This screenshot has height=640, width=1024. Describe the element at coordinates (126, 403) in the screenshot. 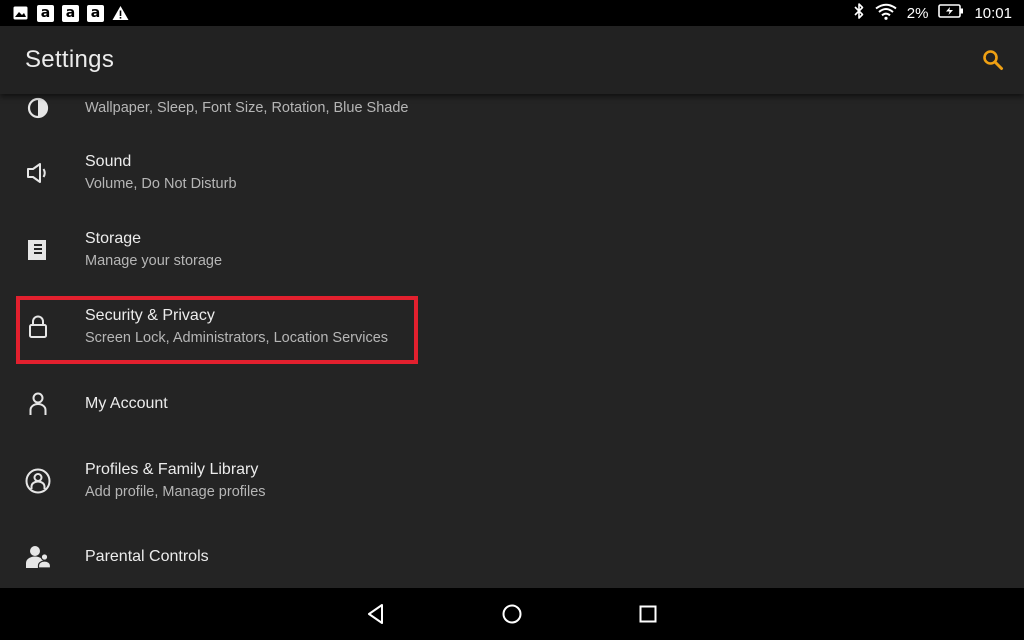

I see `settings-item-title: My Account` at that location.